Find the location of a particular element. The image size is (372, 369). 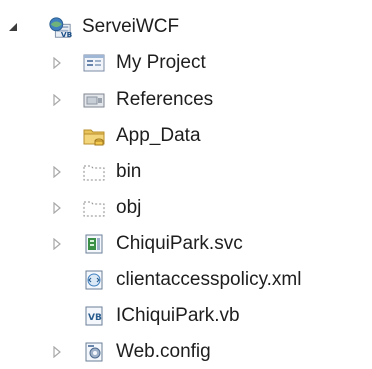

tree-node-label: bin is located at coordinates (129, 171).